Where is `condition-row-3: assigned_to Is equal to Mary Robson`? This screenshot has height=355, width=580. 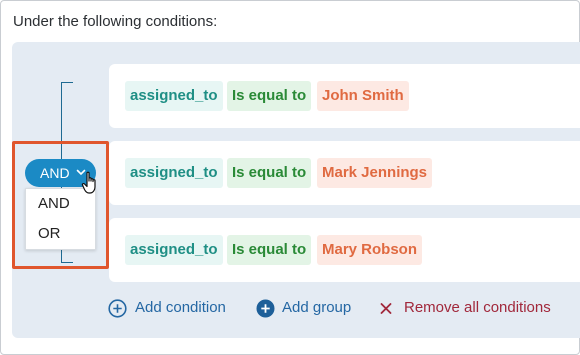
condition-row-3: assigned_to Is equal to Mary Robson is located at coordinates (344, 250).